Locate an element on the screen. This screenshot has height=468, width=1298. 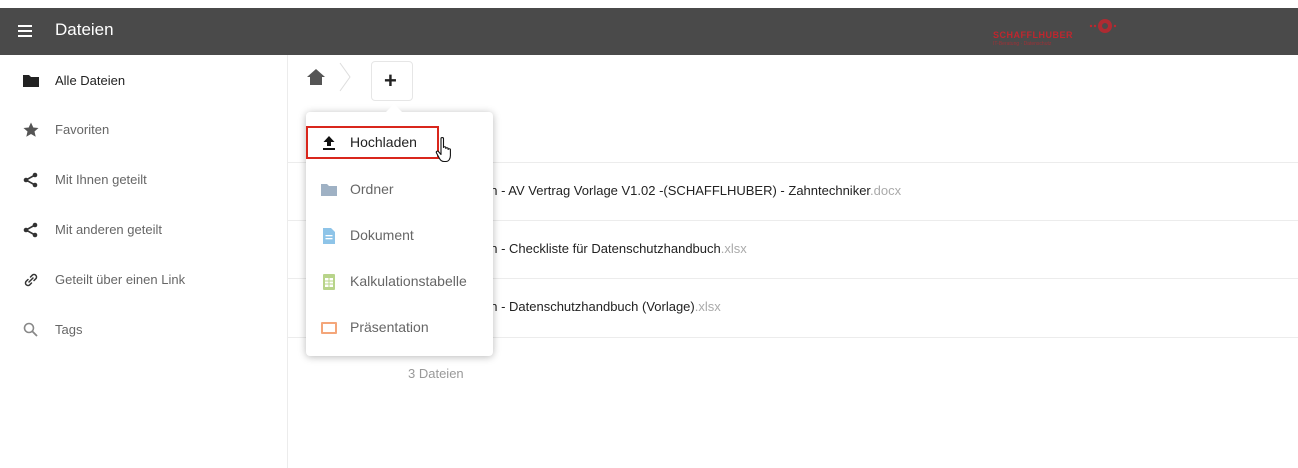
sidebar-item-label: Tags is located at coordinates (69, 329).